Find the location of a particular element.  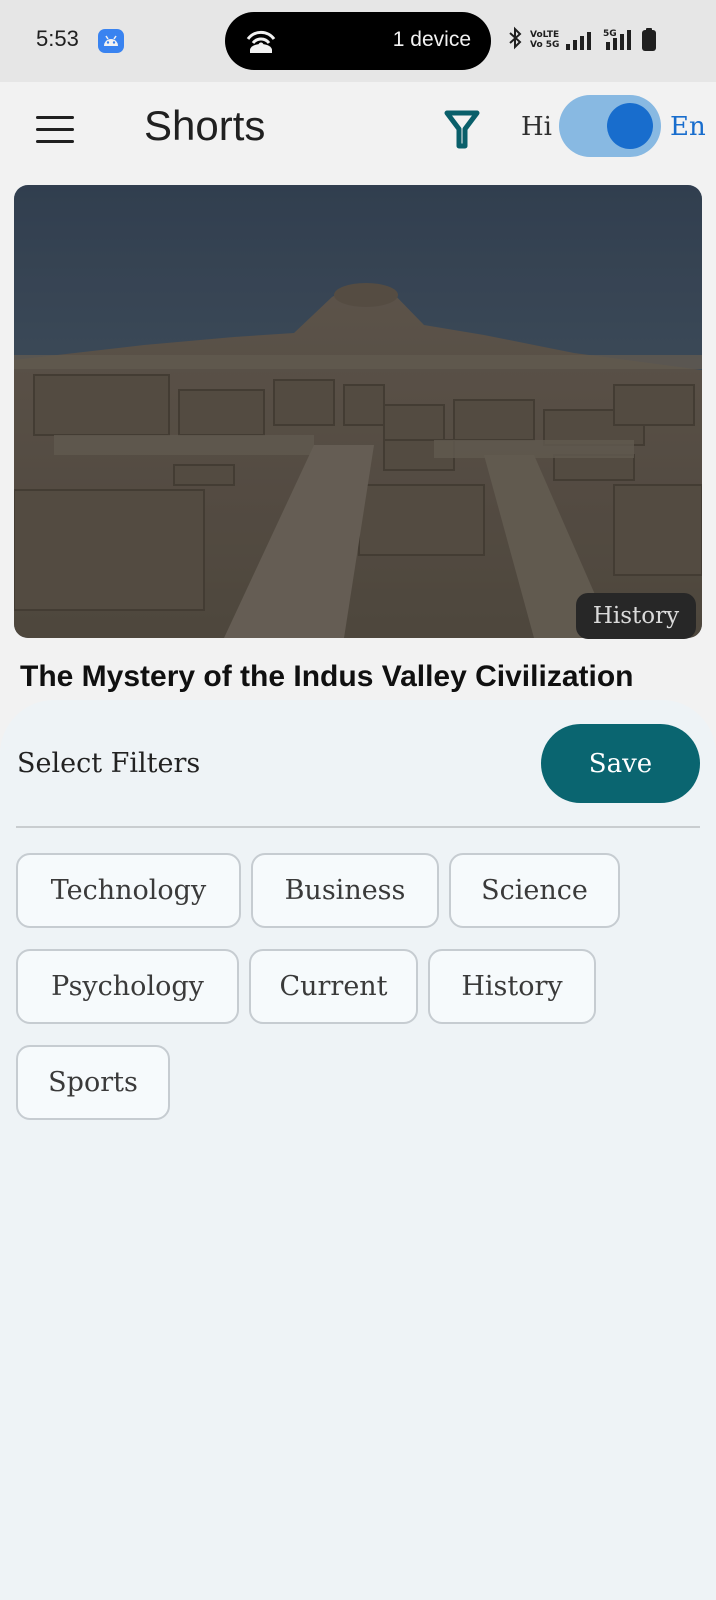

filter-chip-history: History is located at coordinates (512, 986).